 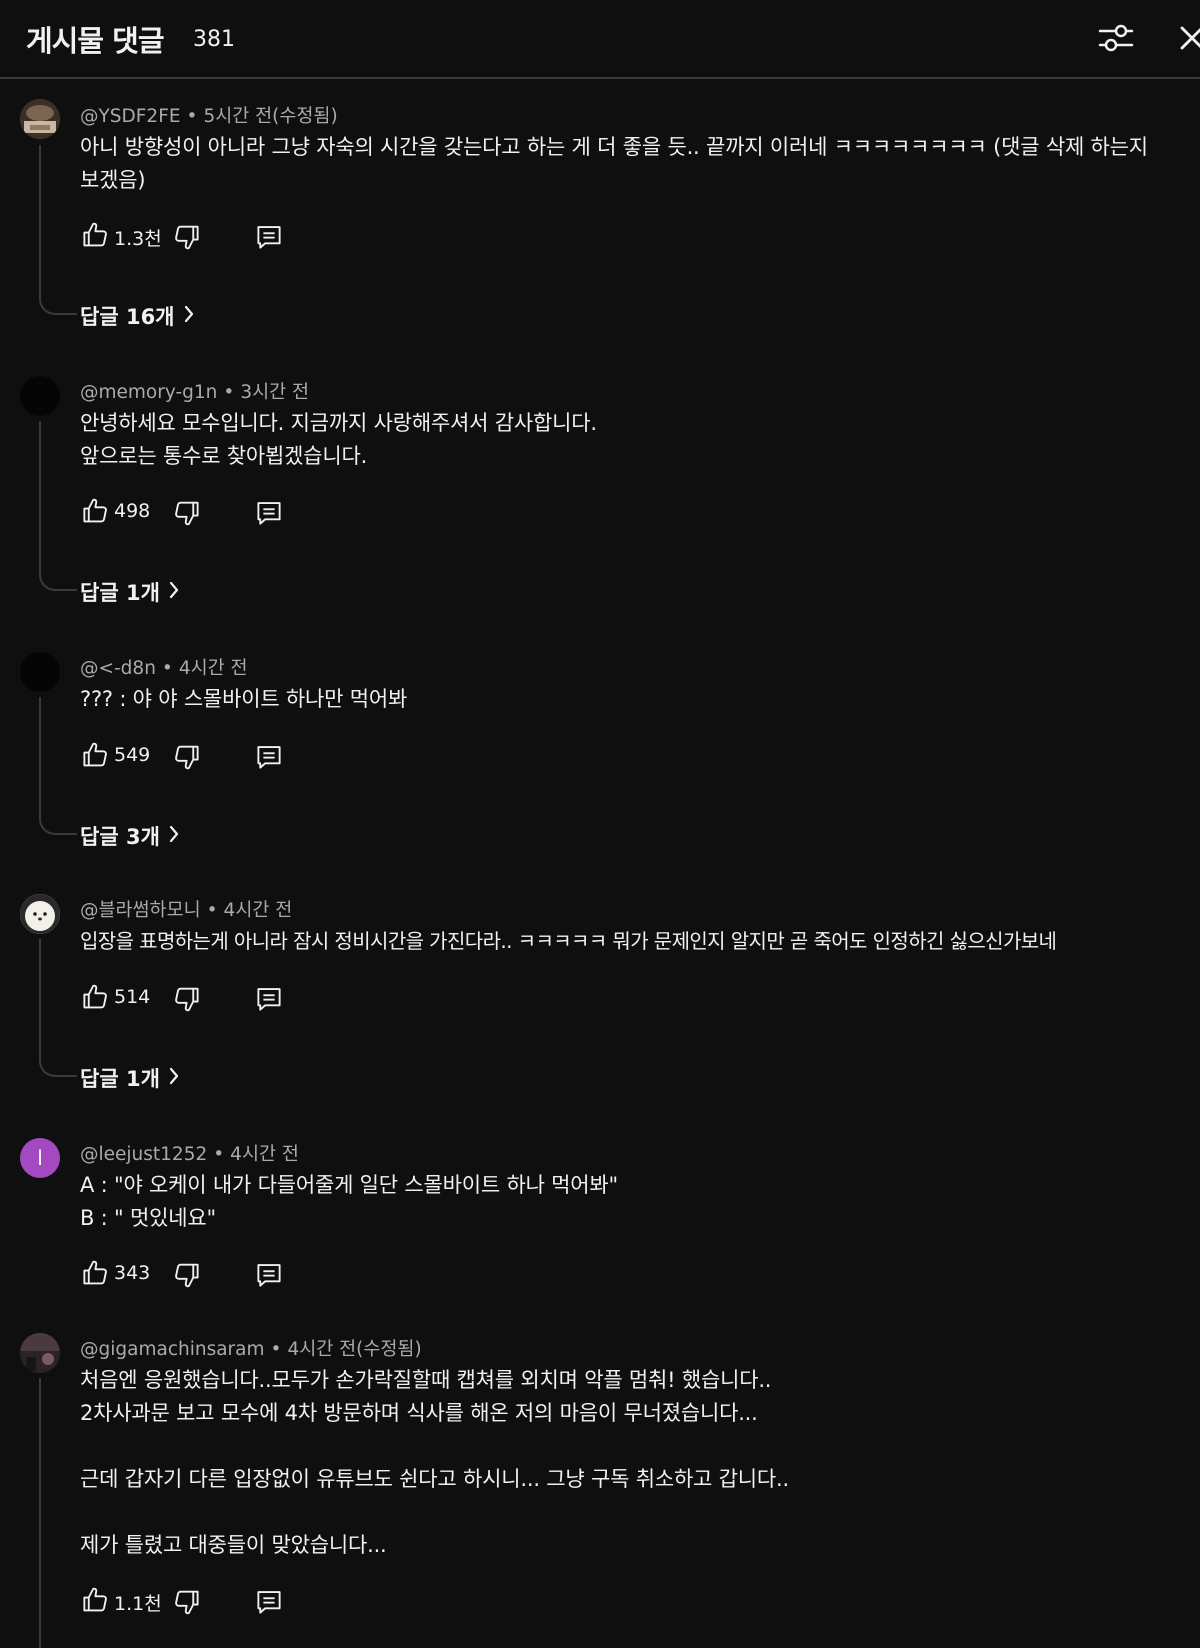 I want to click on comment-time: 3시간 전, so click(x=275, y=392).